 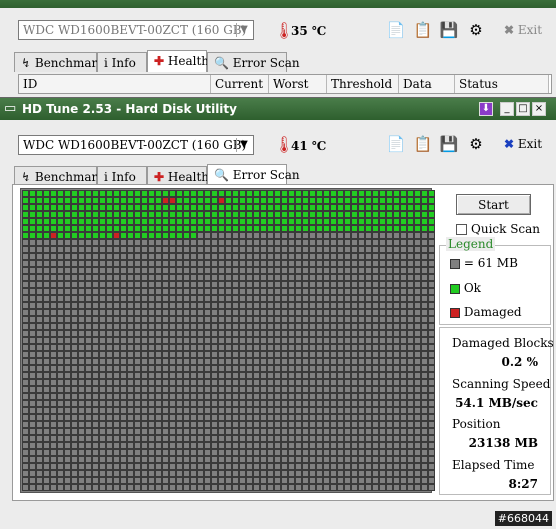 What do you see at coordinates (523, 144) in the screenshot?
I see `exit-button: ✖ Exit` at bounding box center [523, 144].